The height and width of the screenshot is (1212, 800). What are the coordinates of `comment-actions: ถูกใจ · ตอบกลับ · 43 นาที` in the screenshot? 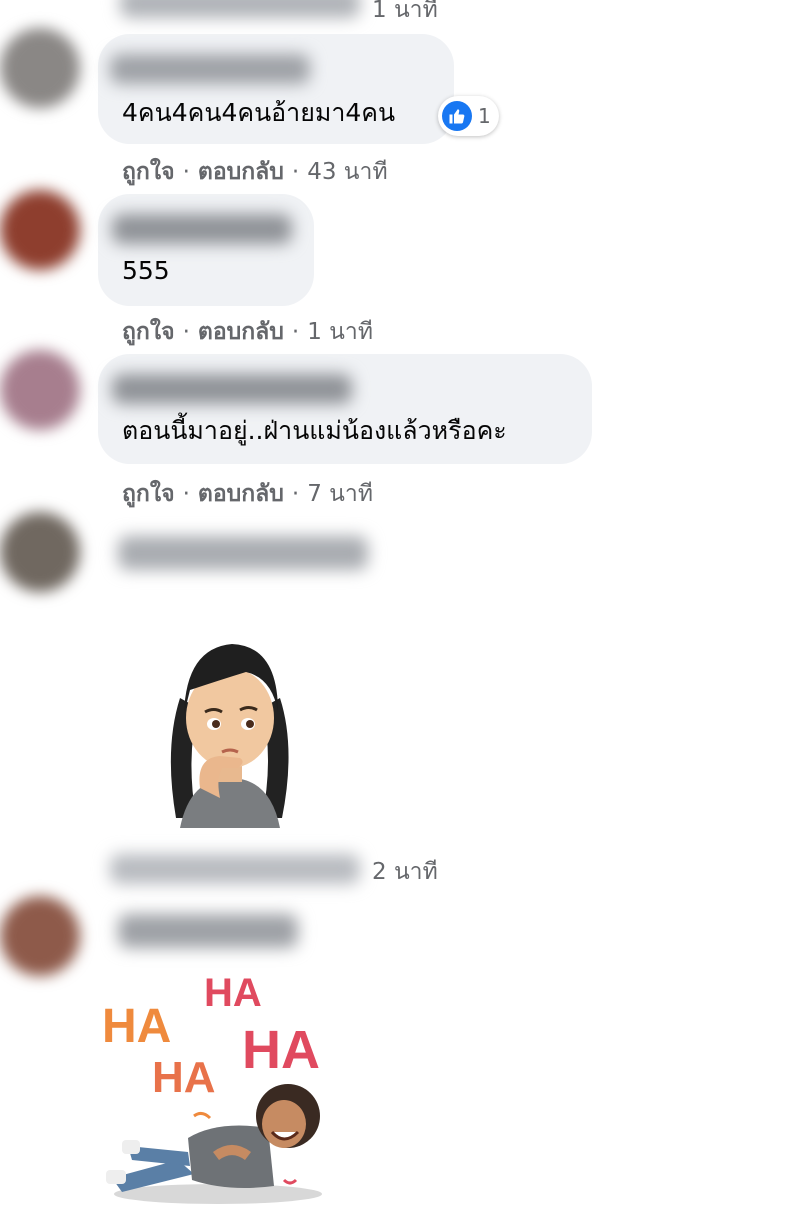 It's located at (255, 172).